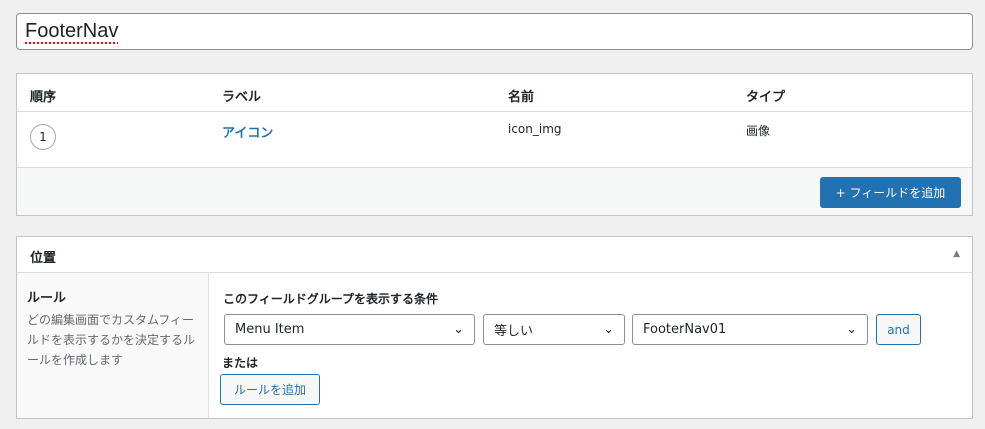 The width and height of the screenshot is (985, 429). Describe the element at coordinates (270, 389) in the screenshot. I see `add-rule-button: ルールを追加` at that location.